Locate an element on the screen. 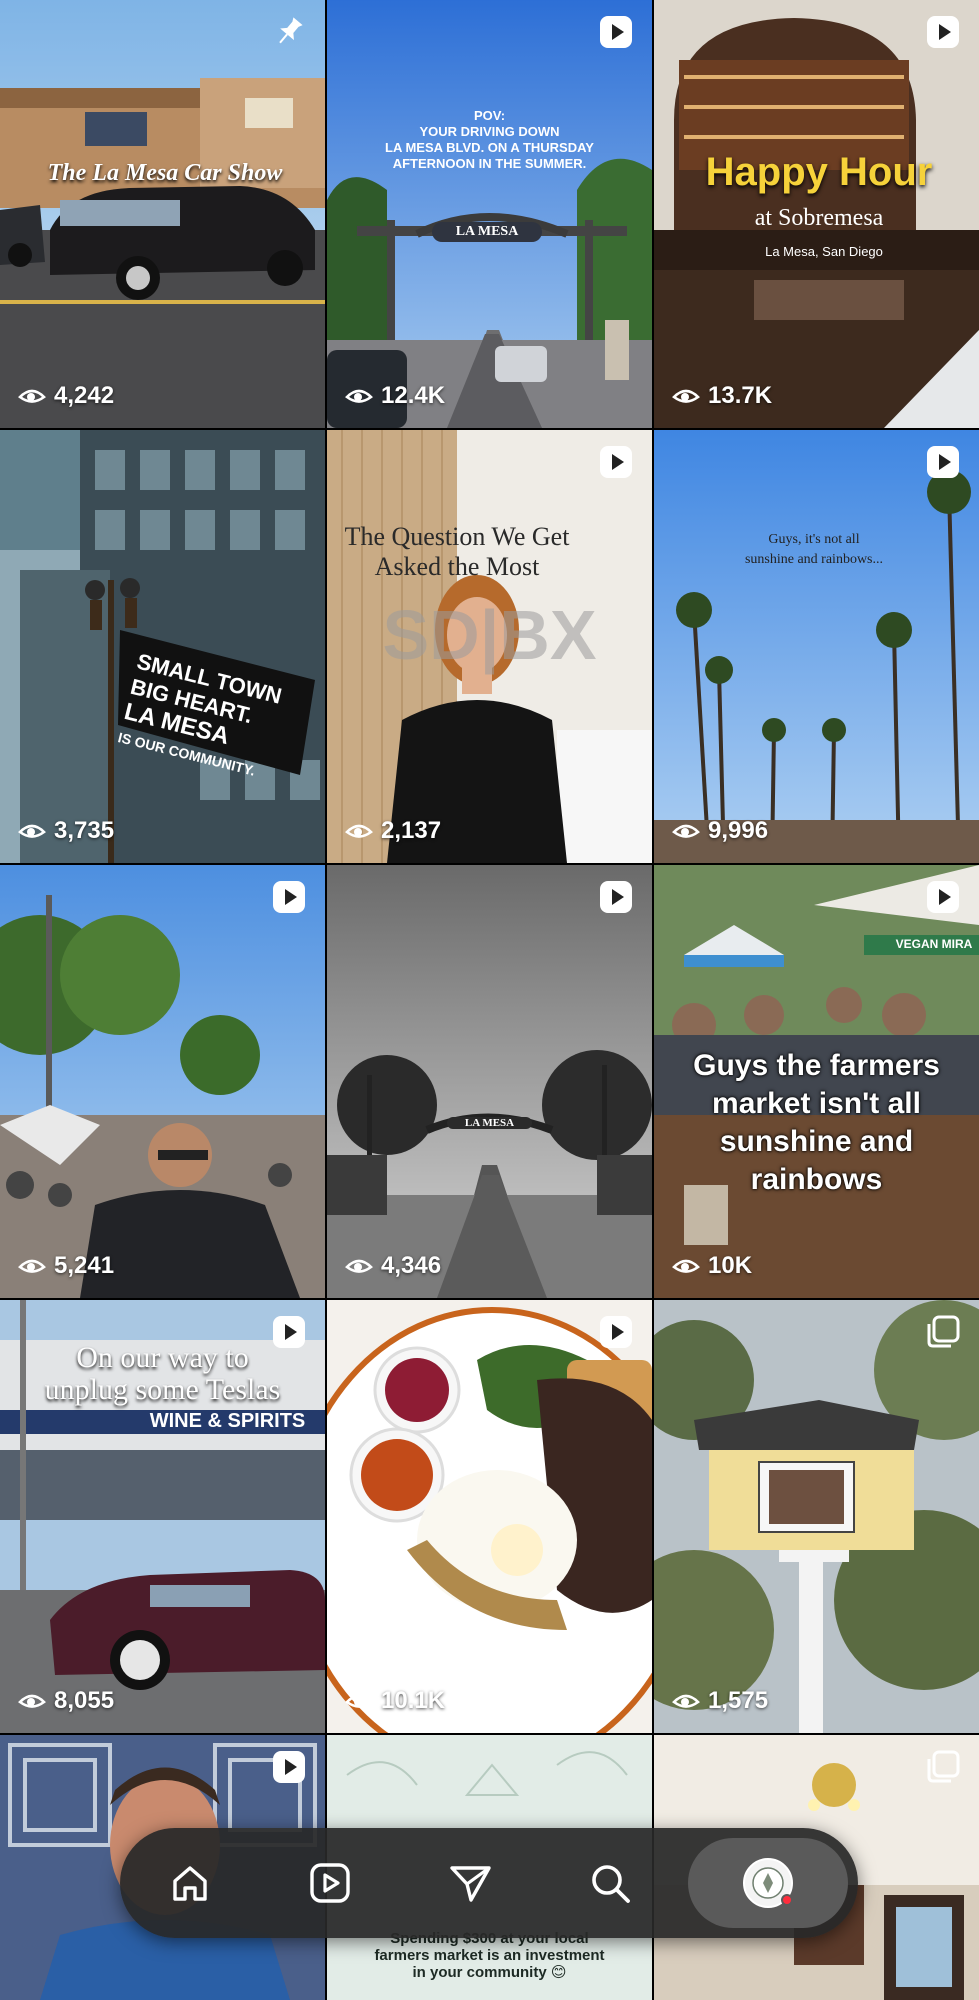  profile-logo is located at coordinates (768, 1883).